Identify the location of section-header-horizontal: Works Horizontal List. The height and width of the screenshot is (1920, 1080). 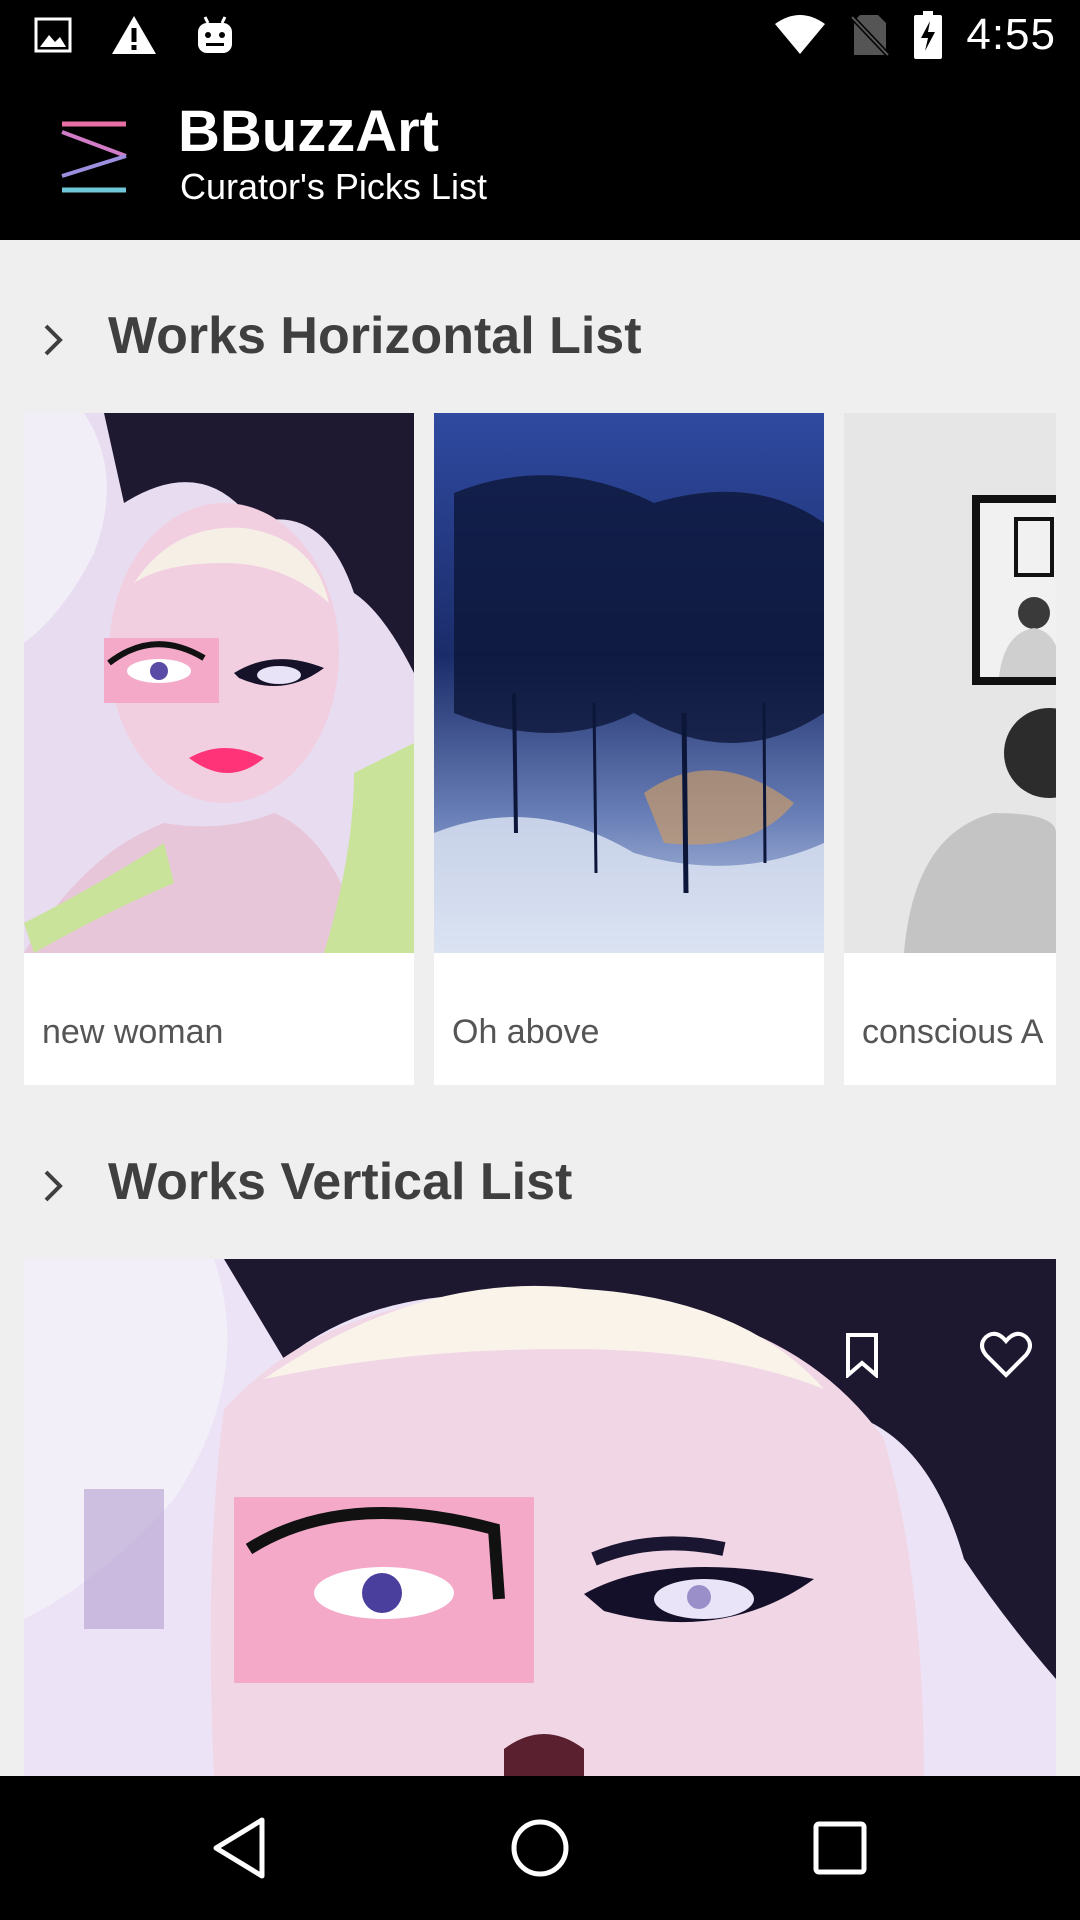
(540, 340).